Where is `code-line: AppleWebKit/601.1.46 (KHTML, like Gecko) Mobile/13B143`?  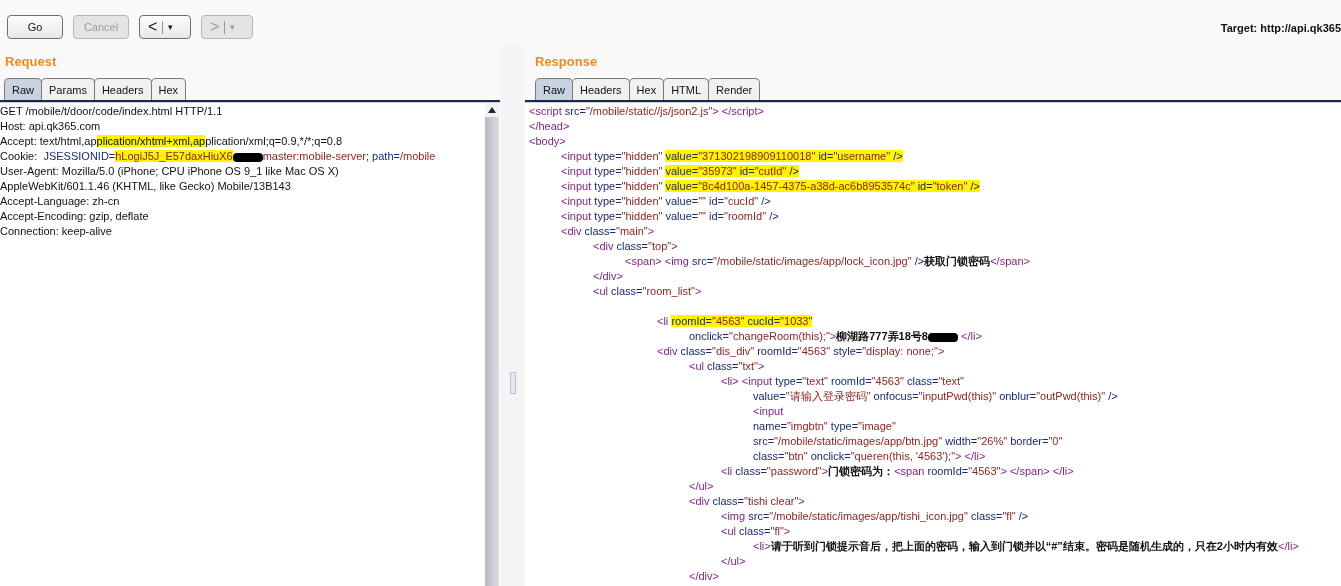
code-line: AppleWebKit/601.1.46 (KHTML, like Gecko) Mobile/13B143 is located at coordinates (146, 186).